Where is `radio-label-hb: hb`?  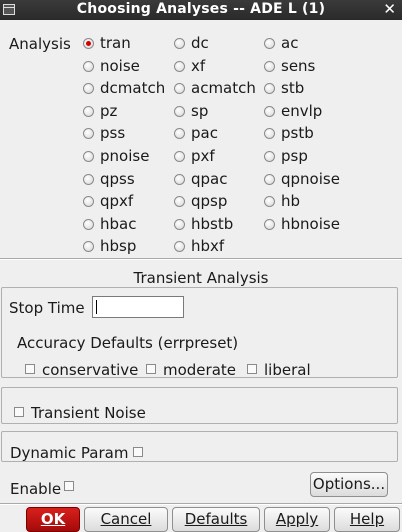
radio-label-hb: hb is located at coordinates (291, 201).